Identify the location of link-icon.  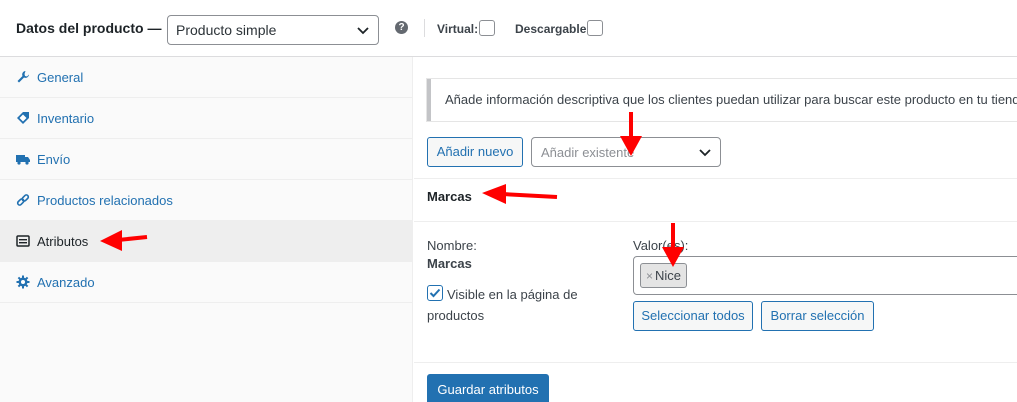
(23, 200).